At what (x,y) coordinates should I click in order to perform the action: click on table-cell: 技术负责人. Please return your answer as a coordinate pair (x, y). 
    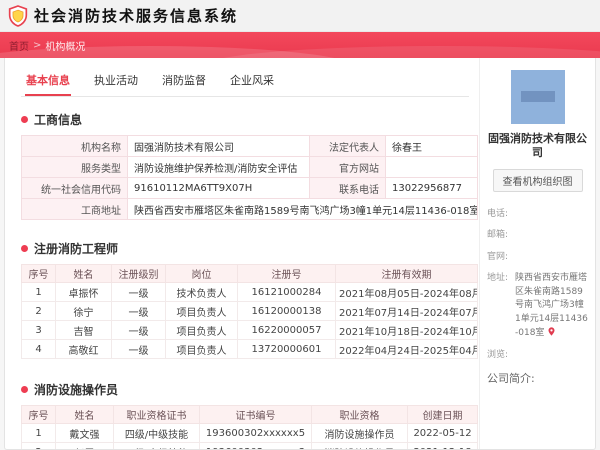
    Looking at the image, I should click on (201, 292).